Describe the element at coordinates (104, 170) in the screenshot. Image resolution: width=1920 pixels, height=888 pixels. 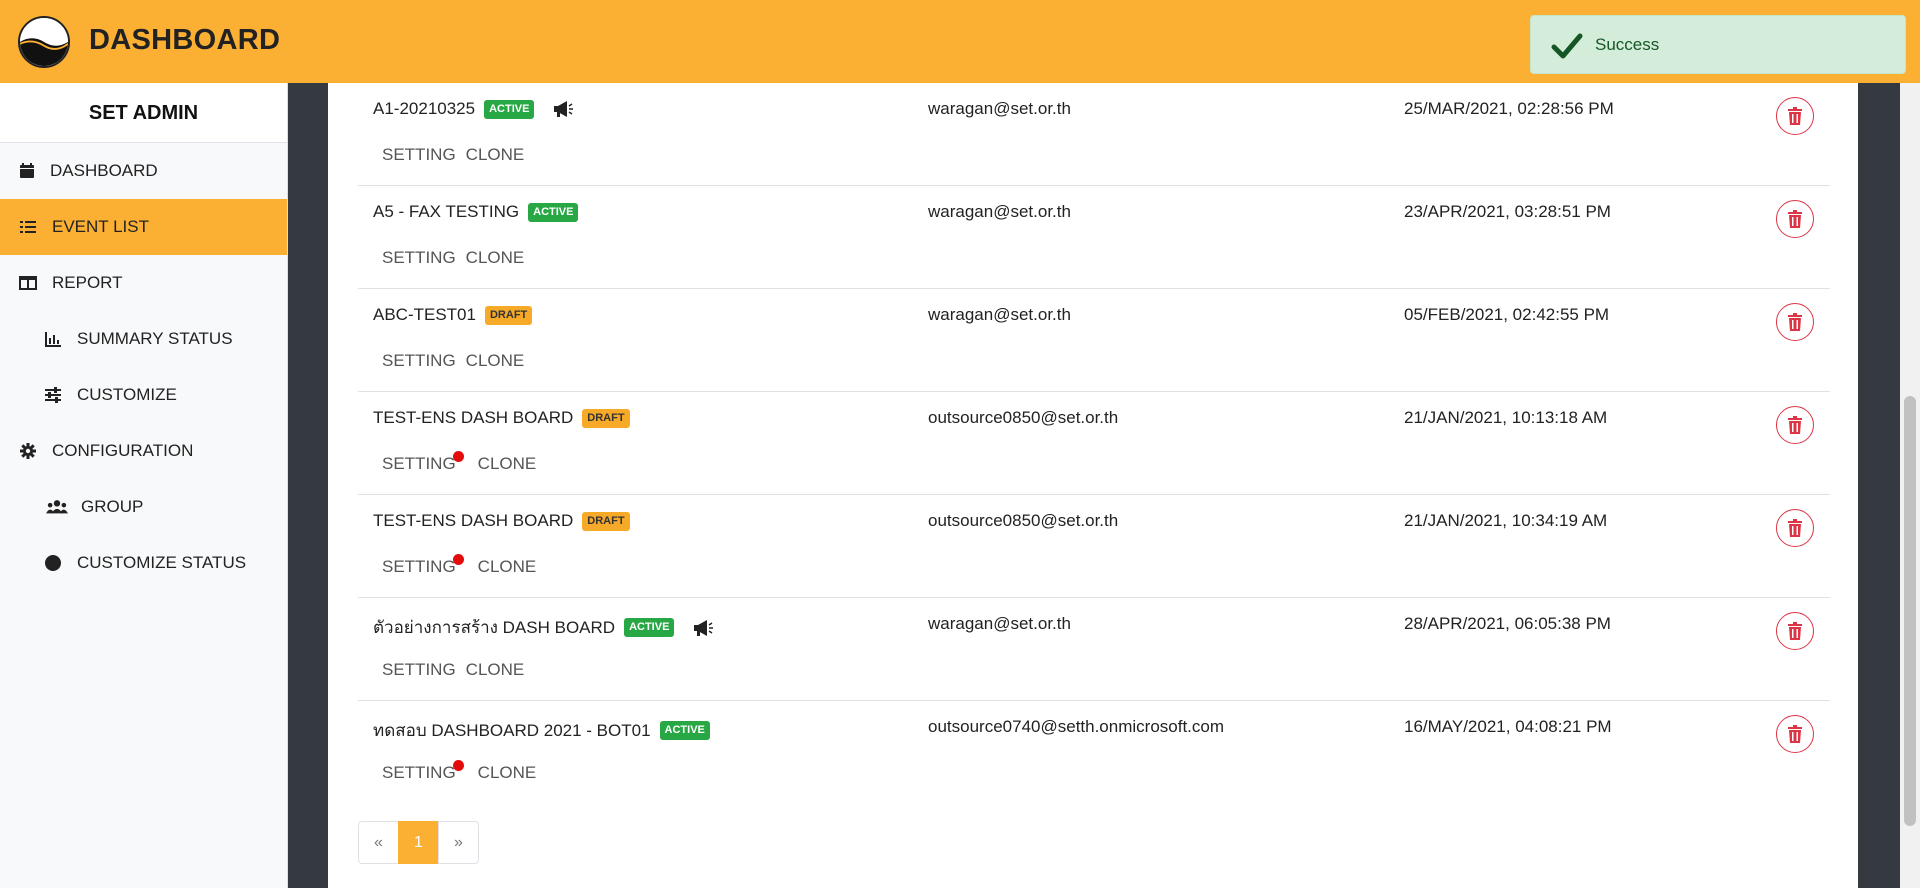
I see `sidebar-item-label: DASHBOARD` at that location.